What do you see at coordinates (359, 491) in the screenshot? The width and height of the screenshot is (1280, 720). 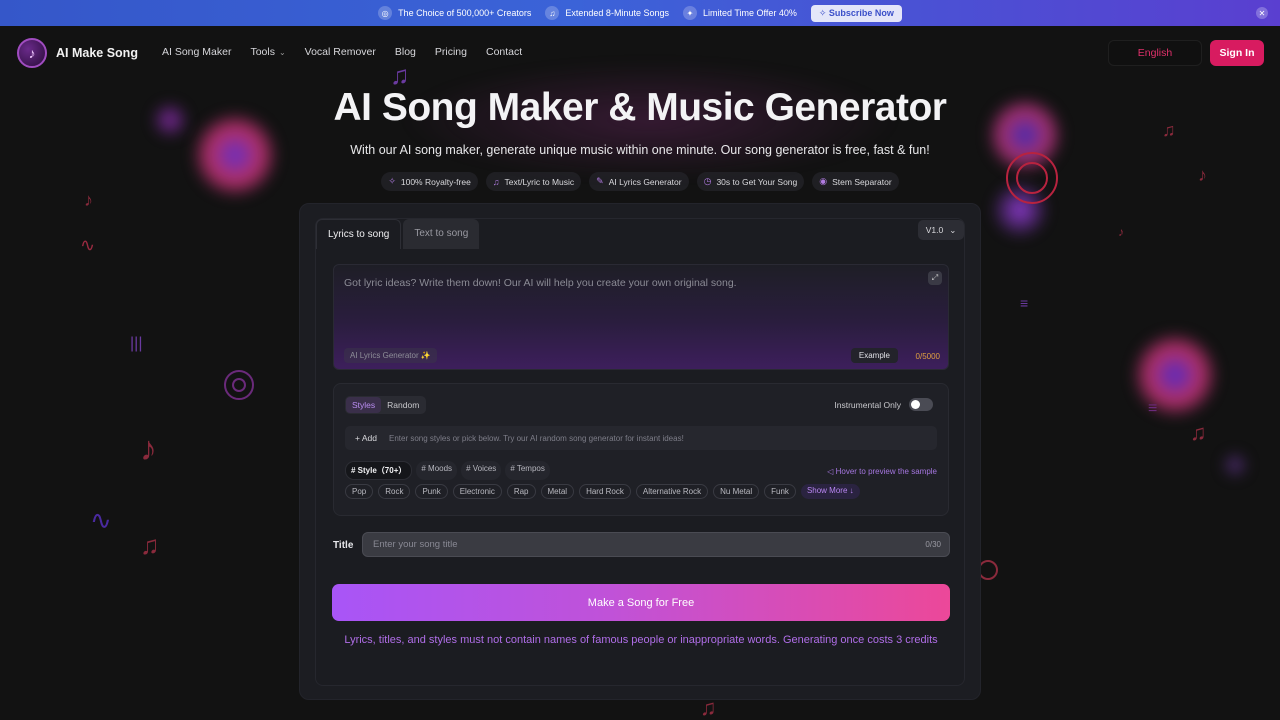 I see `style-chip: Pop` at bounding box center [359, 491].